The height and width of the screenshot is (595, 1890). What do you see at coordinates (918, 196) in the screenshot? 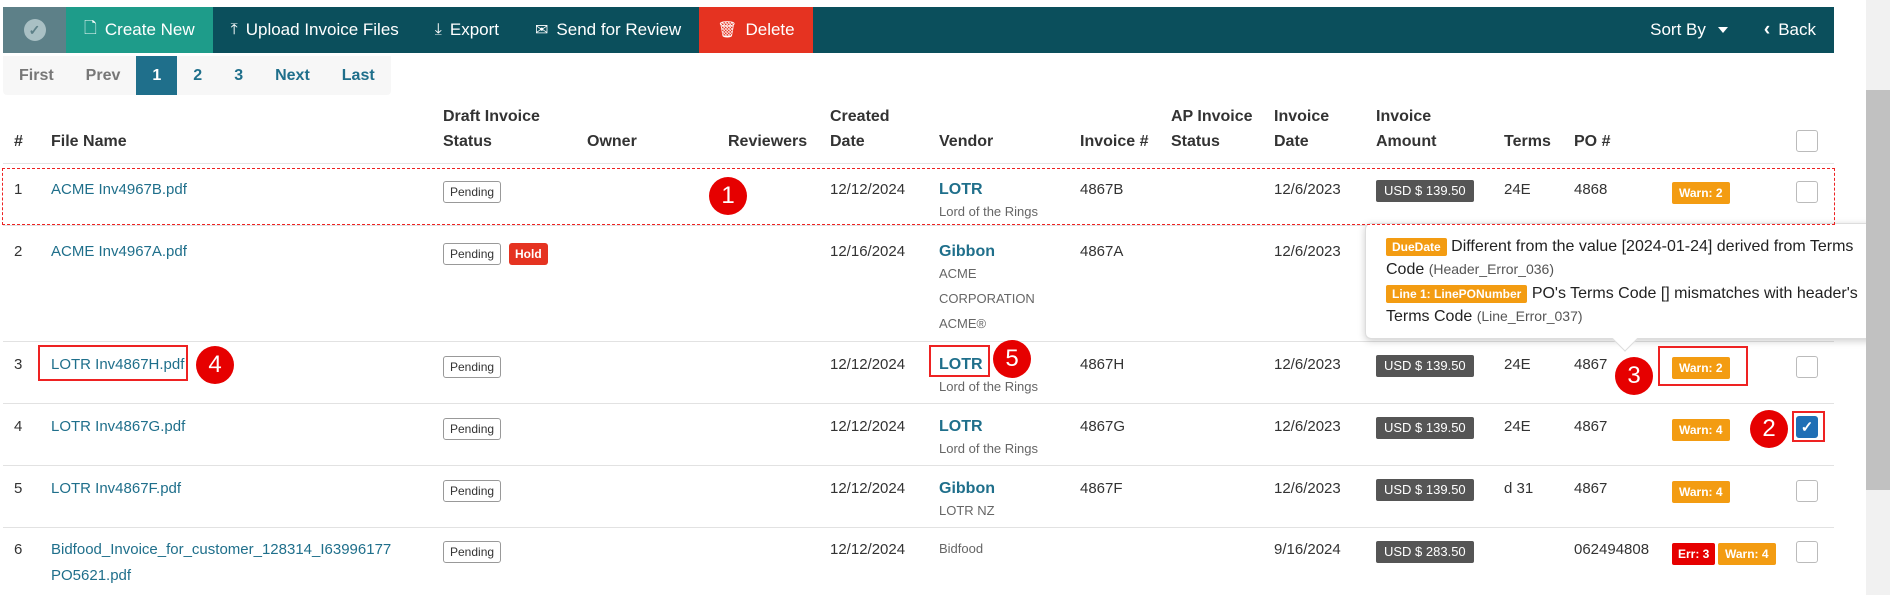
I see `annotation-dashed-highlight-row1` at bounding box center [918, 196].